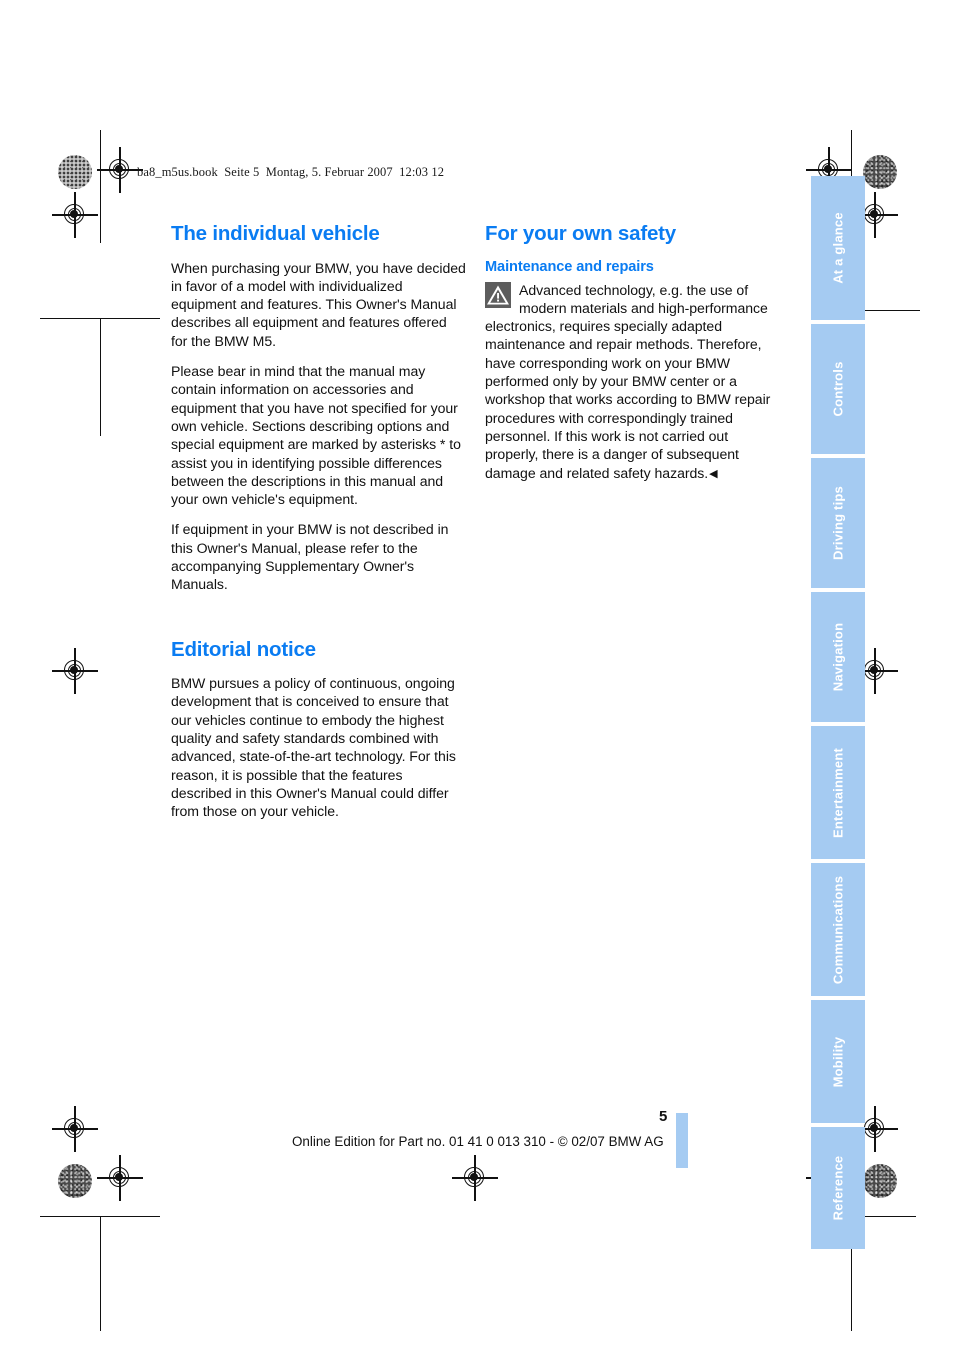 Image resolution: width=954 pixels, height=1351 pixels. What do you see at coordinates (120, 1178) in the screenshot?
I see `registration-mark-bottom-left` at bounding box center [120, 1178].